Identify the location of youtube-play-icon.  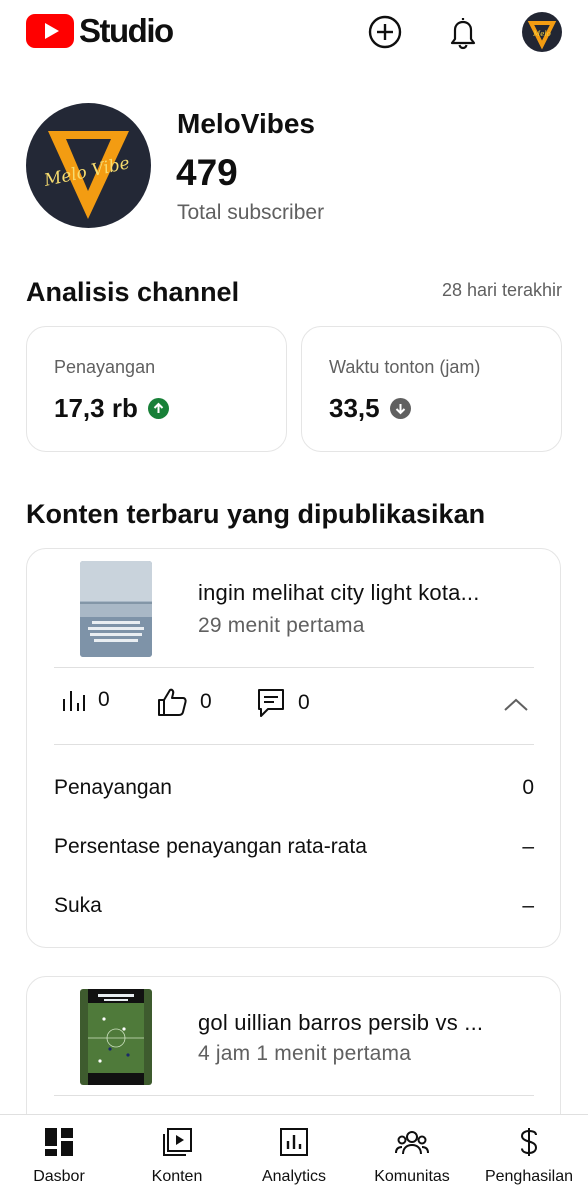
(50, 31).